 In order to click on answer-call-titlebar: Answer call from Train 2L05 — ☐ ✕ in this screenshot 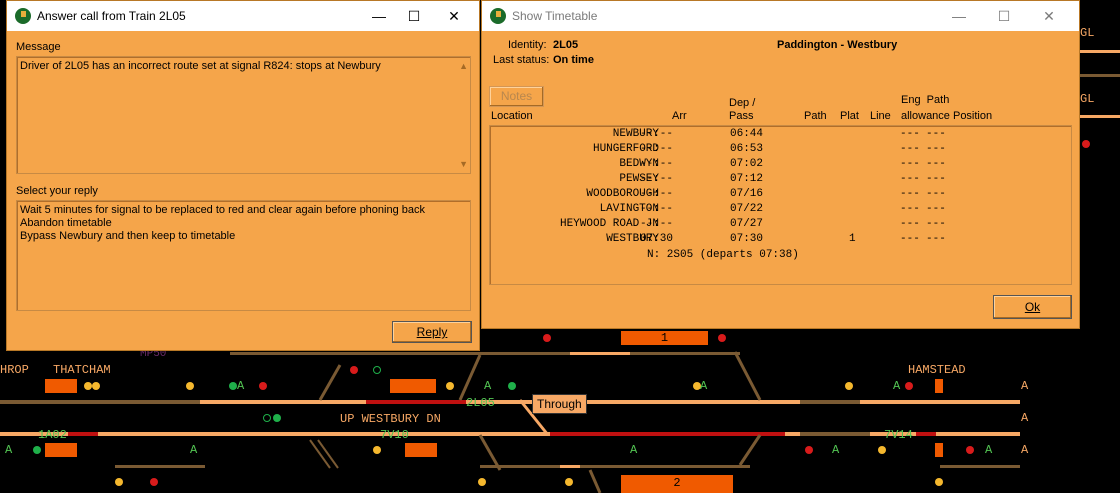, I will do `click(243, 16)`.